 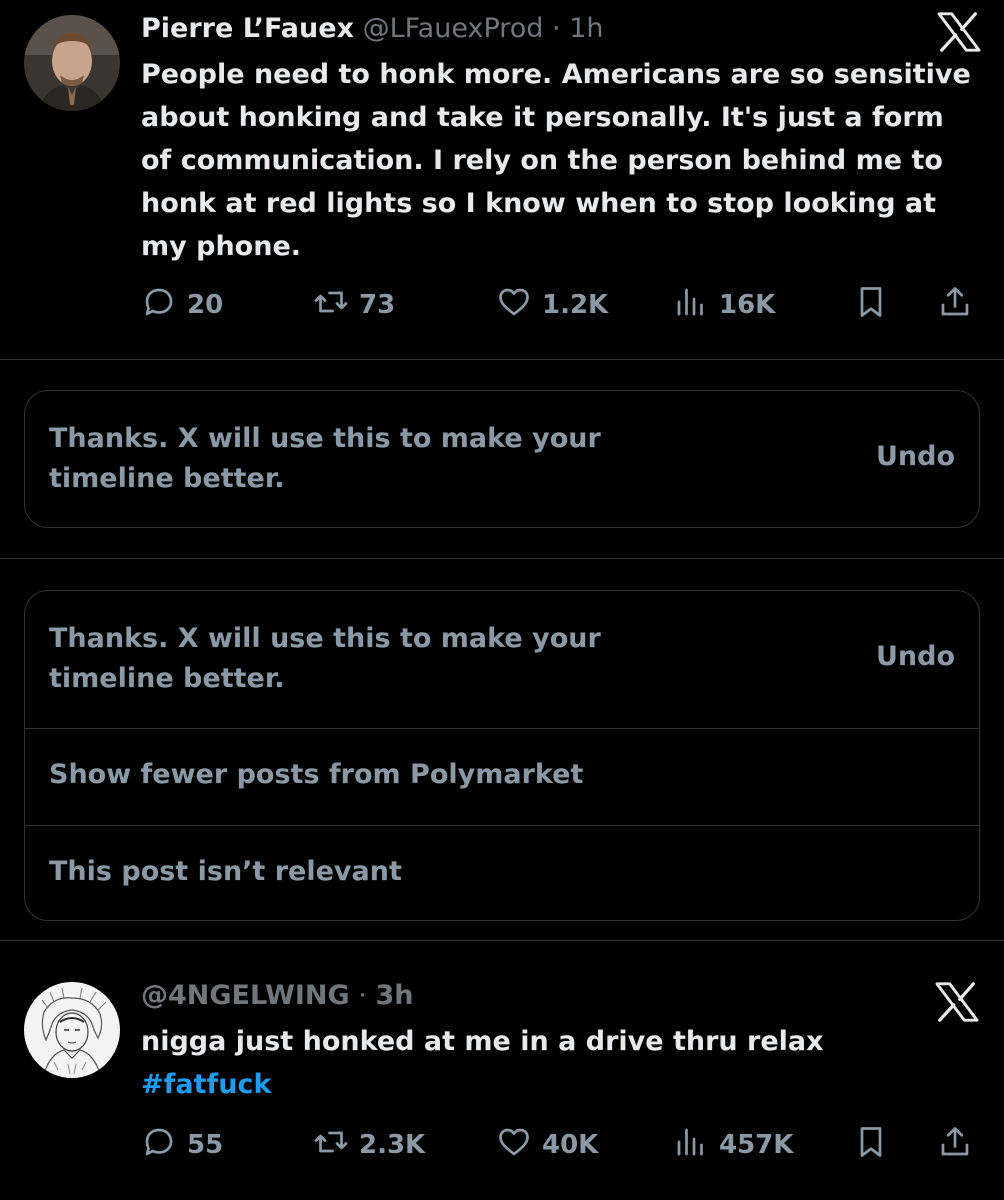 What do you see at coordinates (206, 1084) in the screenshot?
I see `hashtag-link: #fatfuck` at bounding box center [206, 1084].